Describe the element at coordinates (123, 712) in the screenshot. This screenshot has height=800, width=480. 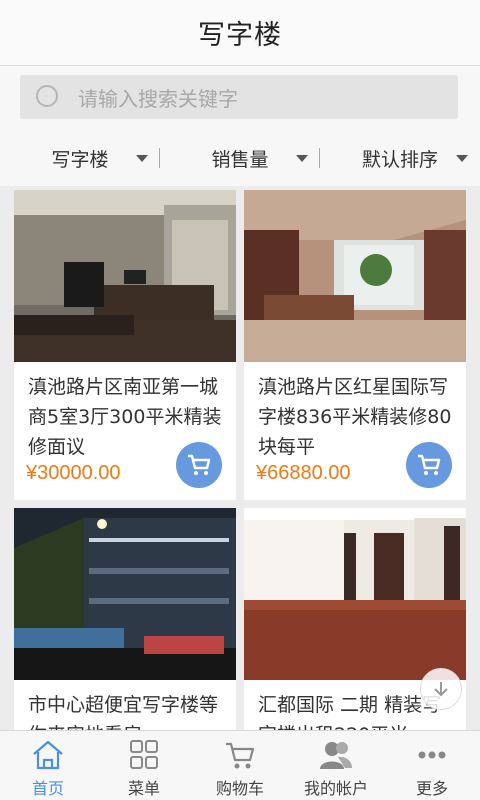
I see `product-title: 市中心超便宜写字楼等你来实地看房` at that location.